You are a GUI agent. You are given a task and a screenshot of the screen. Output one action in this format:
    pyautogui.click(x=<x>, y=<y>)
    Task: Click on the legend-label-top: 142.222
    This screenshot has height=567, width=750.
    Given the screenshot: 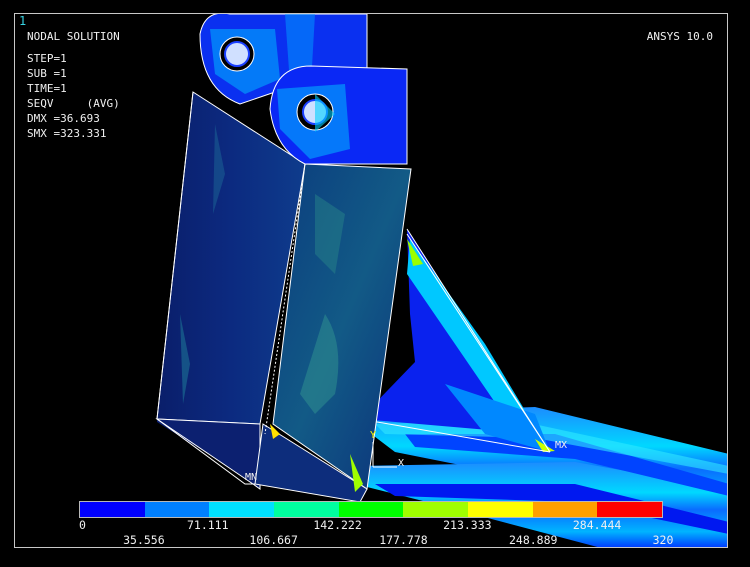 What is the action you would take?
    pyautogui.click(x=337, y=525)
    